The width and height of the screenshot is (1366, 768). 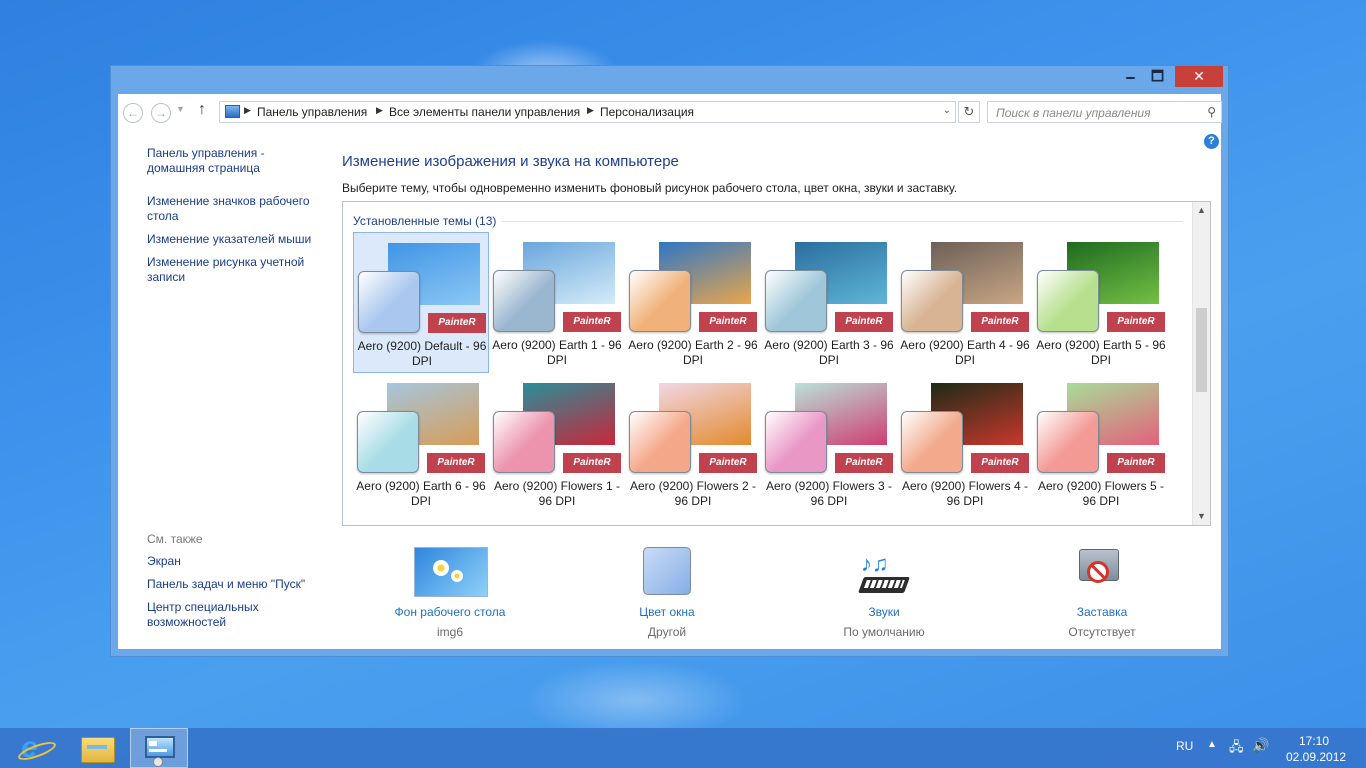 What do you see at coordinates (202, 110) in the screenshot?
I see `up-button: ↑` at bounding box center [202, 110].